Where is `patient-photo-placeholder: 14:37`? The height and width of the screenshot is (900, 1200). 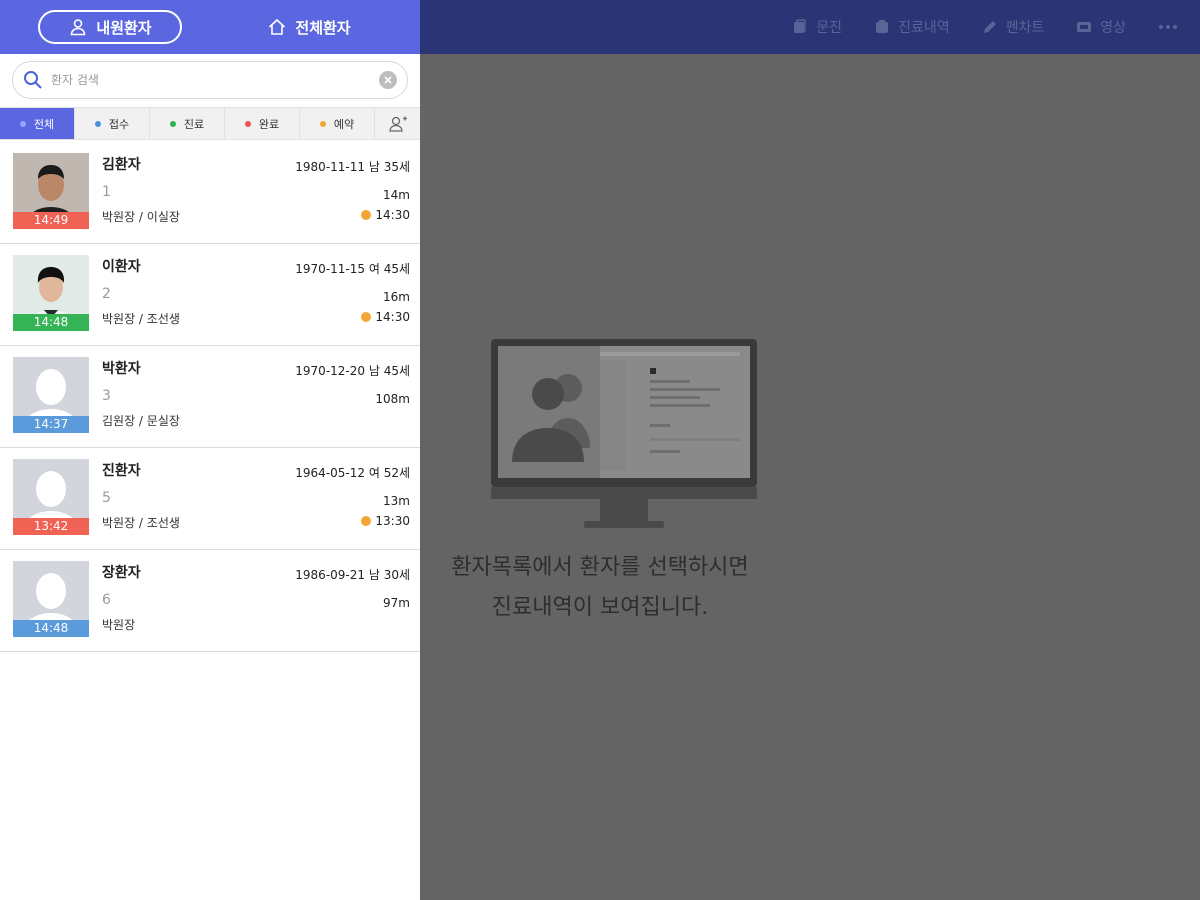 patient-photo-placeholder: 14:37 is located at coordinates (51, 395).